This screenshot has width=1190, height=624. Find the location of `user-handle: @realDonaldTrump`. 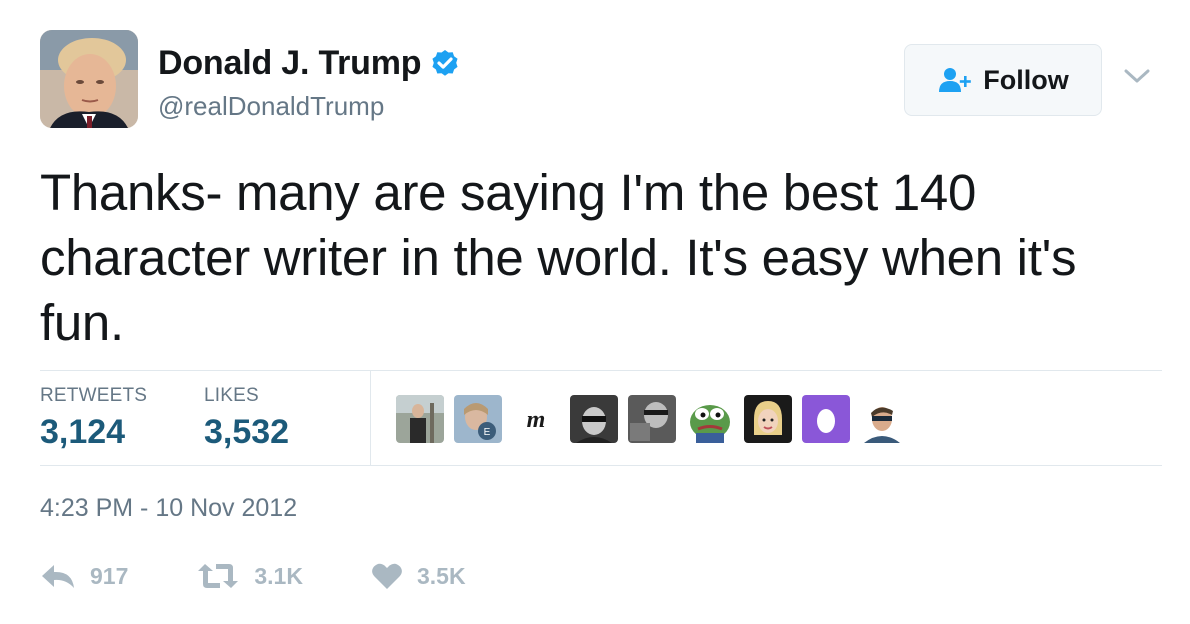

user-handle: @realDonaldTrump is located at coordinates (309, 106).